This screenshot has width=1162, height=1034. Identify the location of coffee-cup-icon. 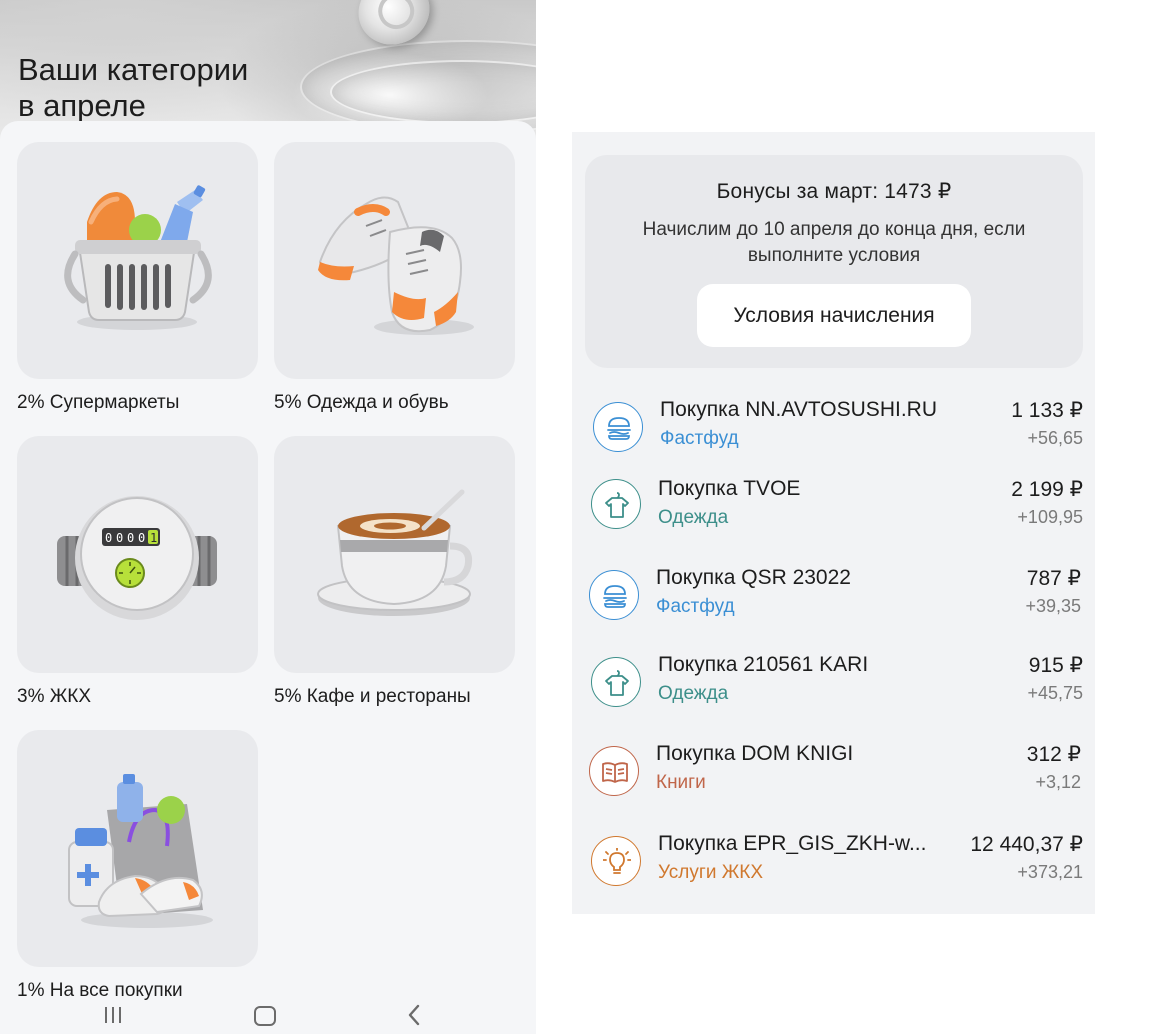
(395, 552).